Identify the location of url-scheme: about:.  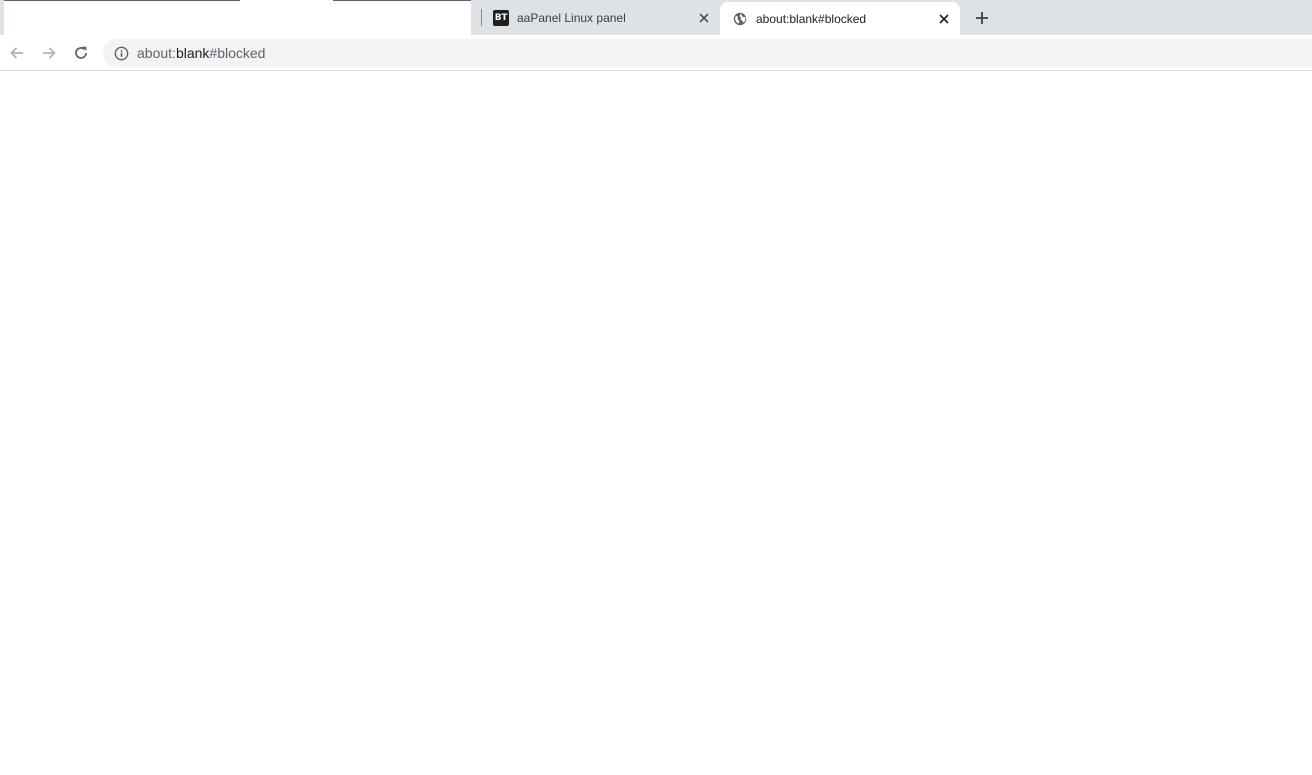
(156, 53).